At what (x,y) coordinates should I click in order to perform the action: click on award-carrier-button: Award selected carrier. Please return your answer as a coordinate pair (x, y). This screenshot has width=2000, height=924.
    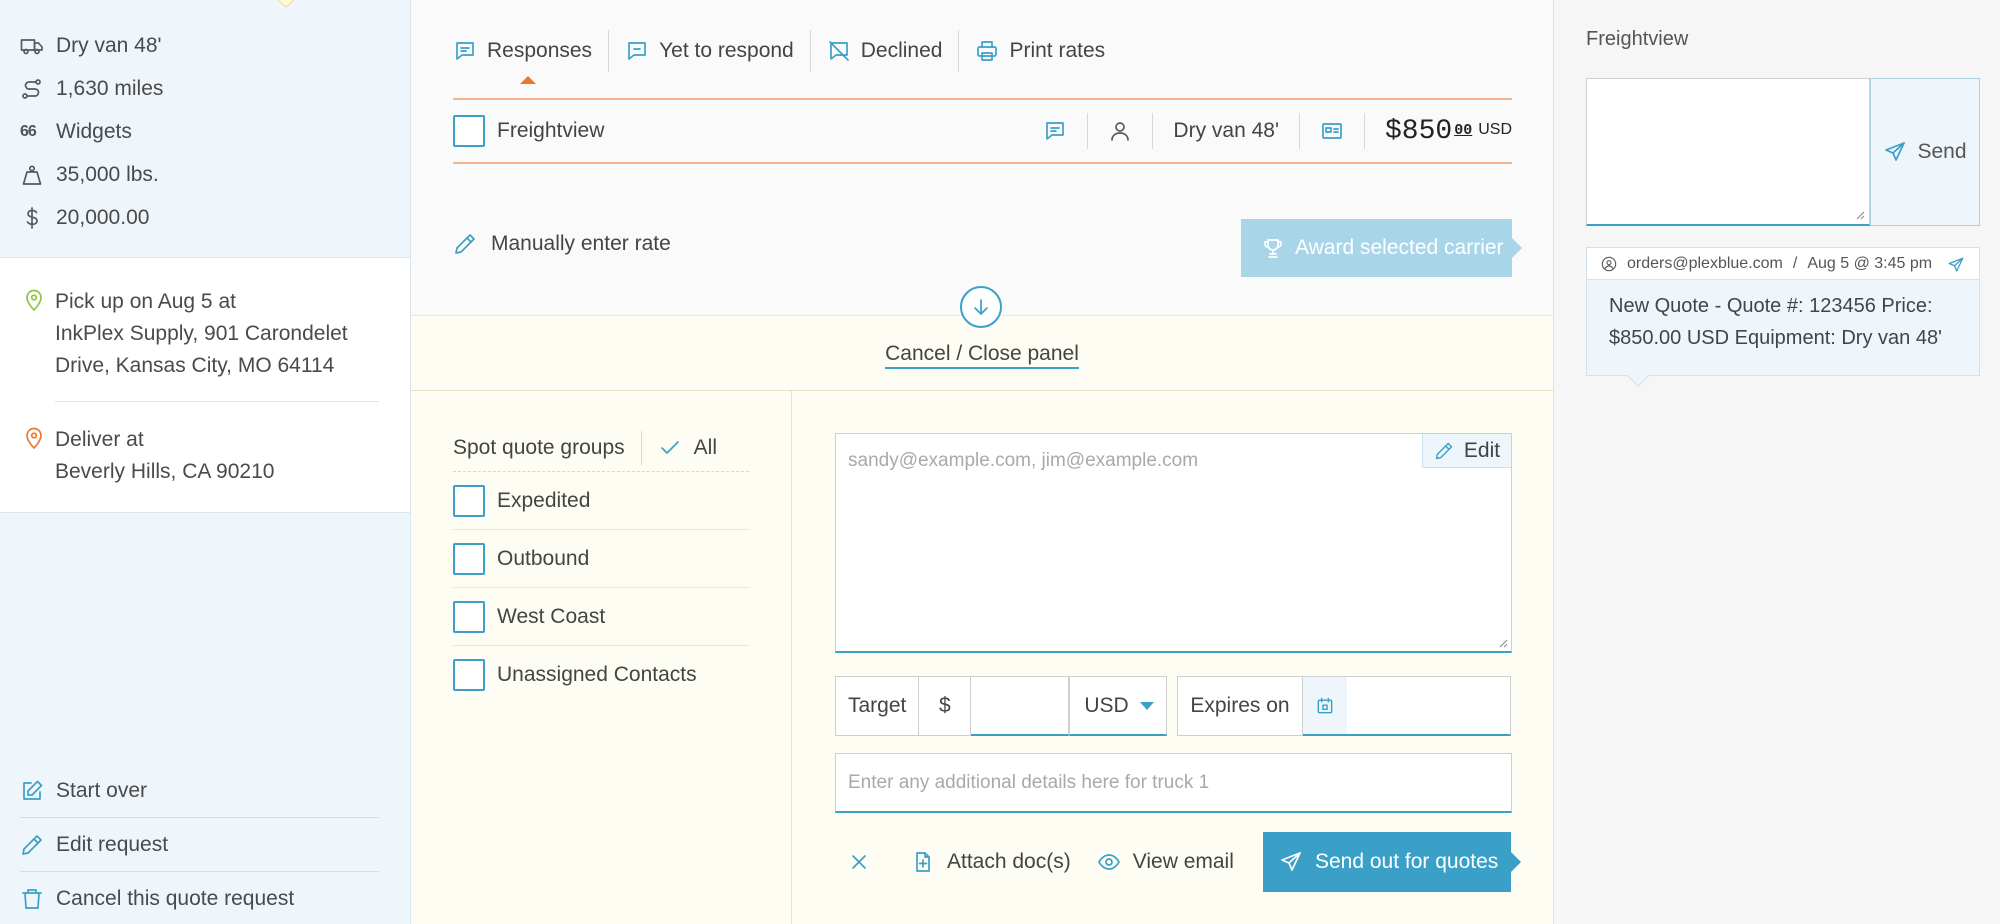
    Looking at the image, I should click on (1381, 248).